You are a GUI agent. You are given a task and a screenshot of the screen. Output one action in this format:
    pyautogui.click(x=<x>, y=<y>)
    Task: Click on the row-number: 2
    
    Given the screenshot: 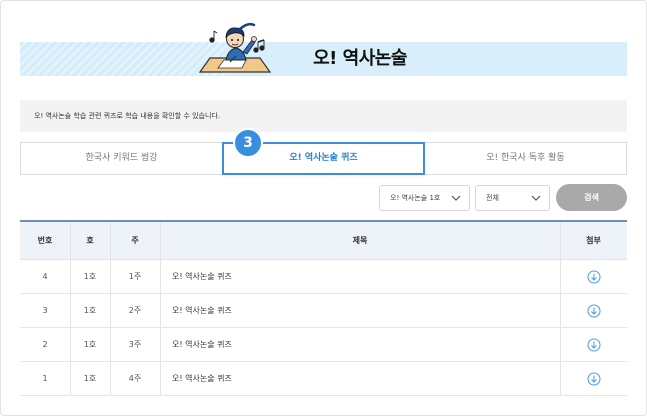 What is the action you would take?
    pyautogui.click(x=45, y=344)
    